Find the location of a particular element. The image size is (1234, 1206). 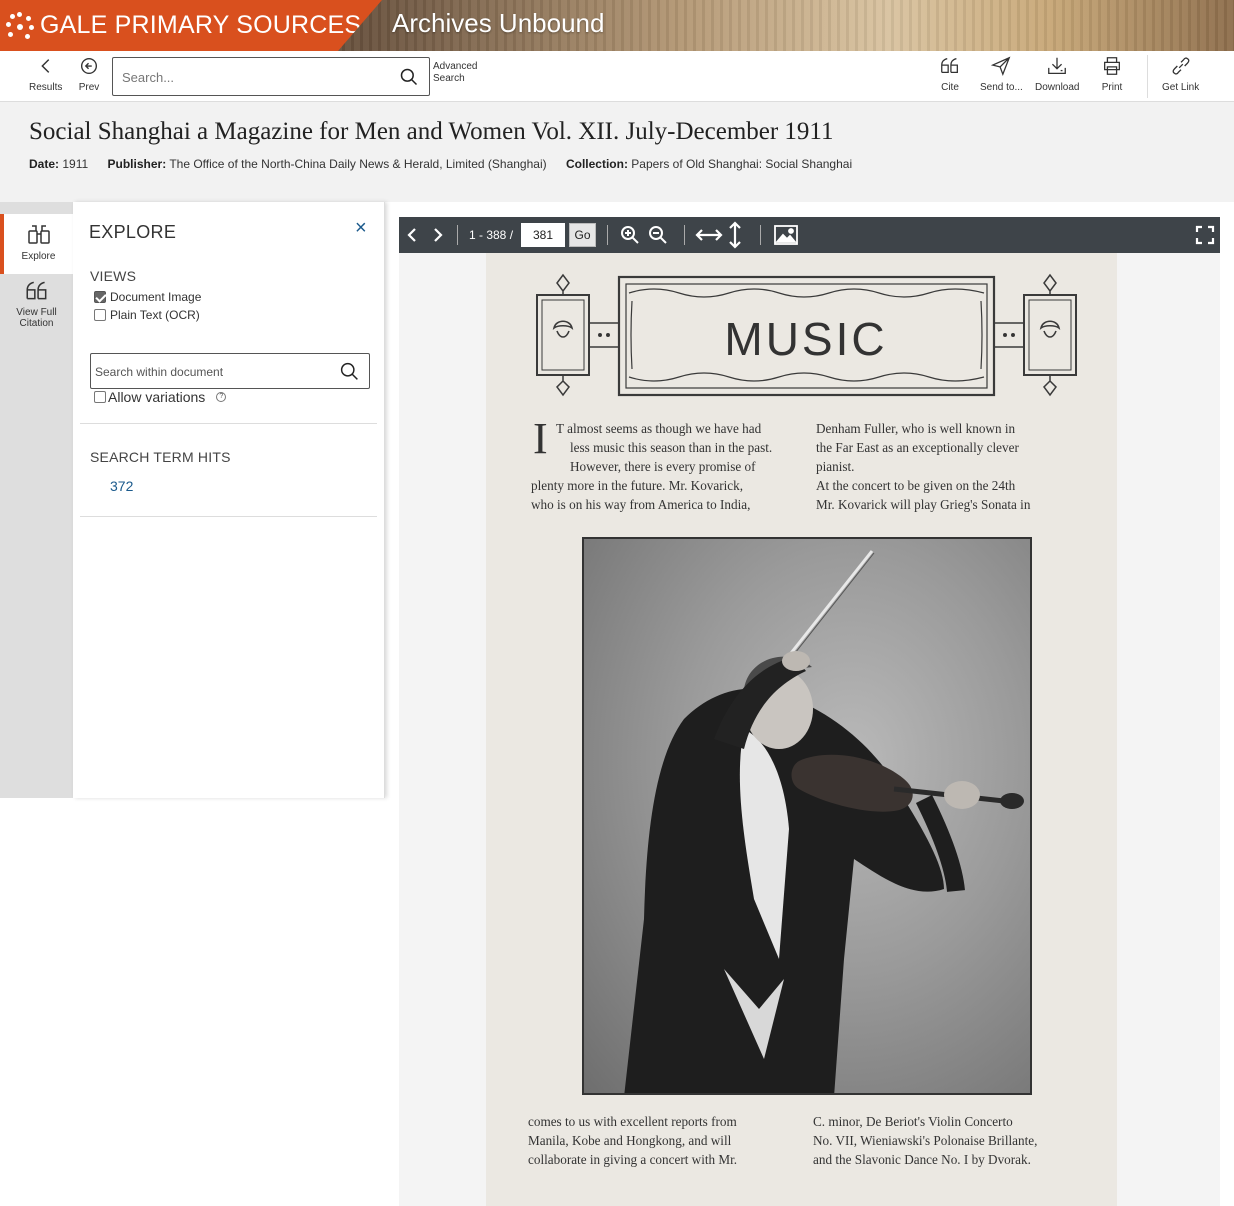

search-field is located at coordinates (271, 76).